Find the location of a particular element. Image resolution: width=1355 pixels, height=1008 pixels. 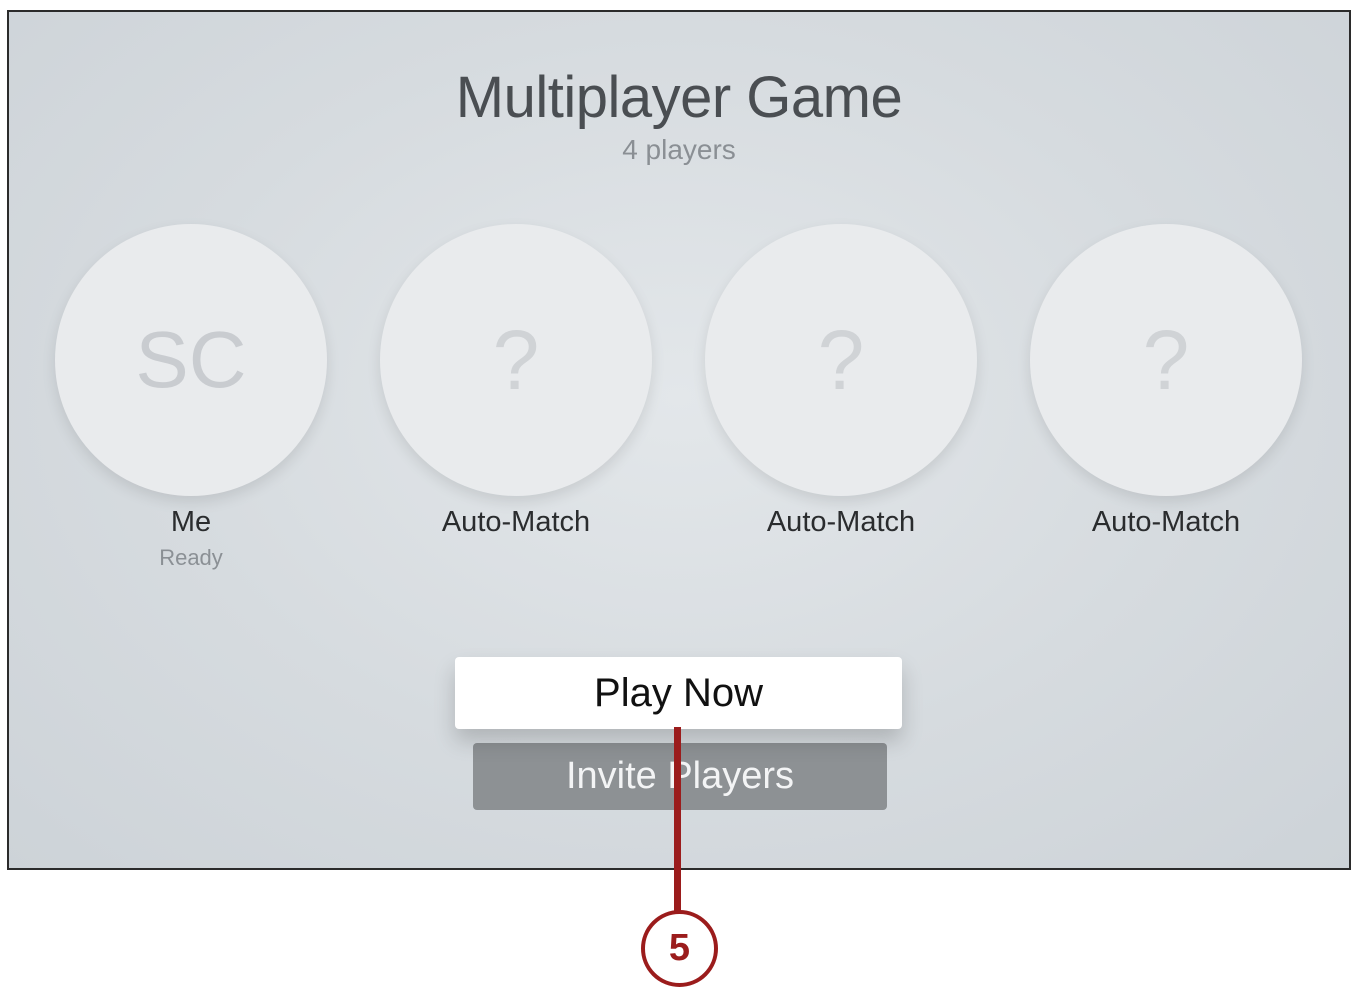

avatar: SC is located at coordinates (191, 360).